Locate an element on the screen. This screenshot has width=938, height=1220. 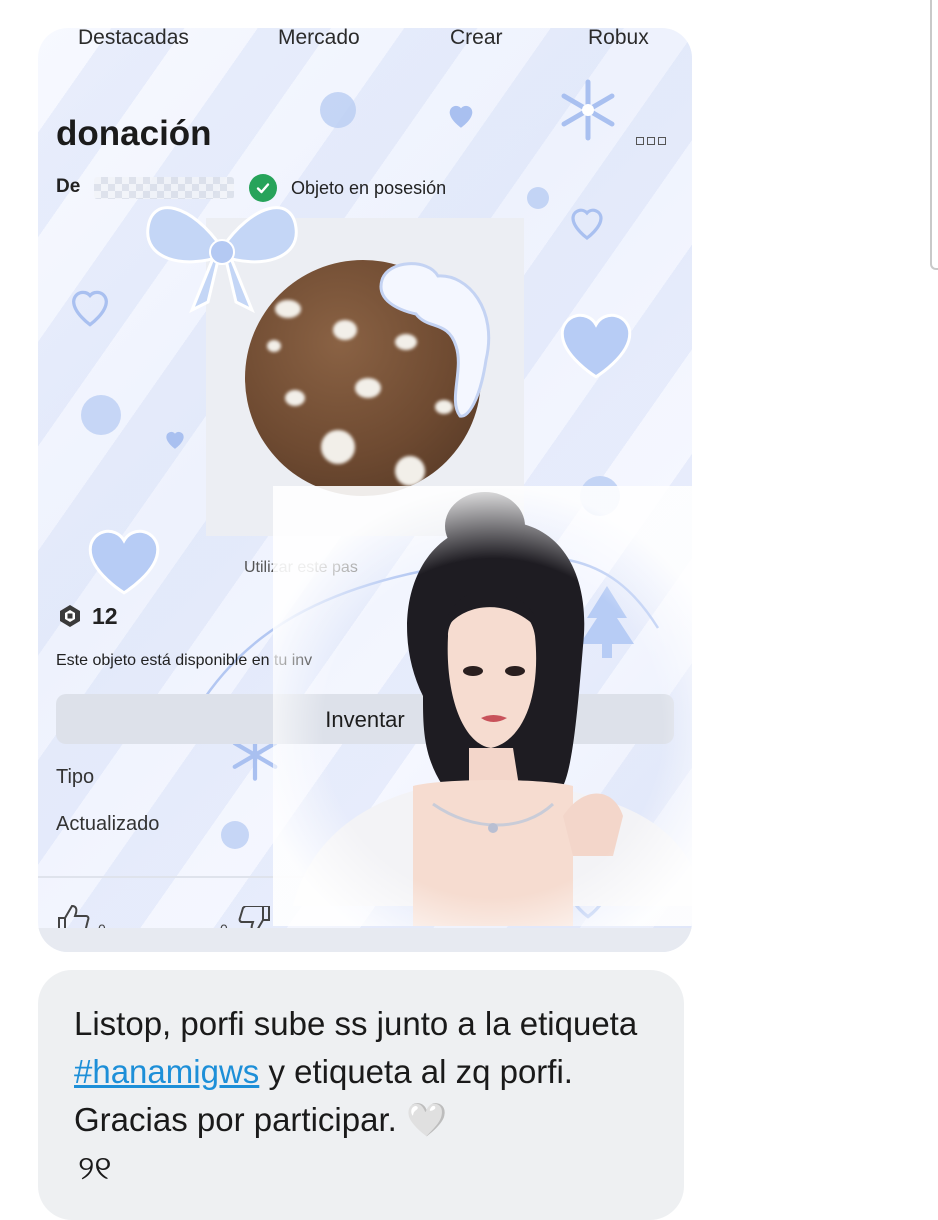
nav-marketplace: Mercado is located at coordinates (319, 39).